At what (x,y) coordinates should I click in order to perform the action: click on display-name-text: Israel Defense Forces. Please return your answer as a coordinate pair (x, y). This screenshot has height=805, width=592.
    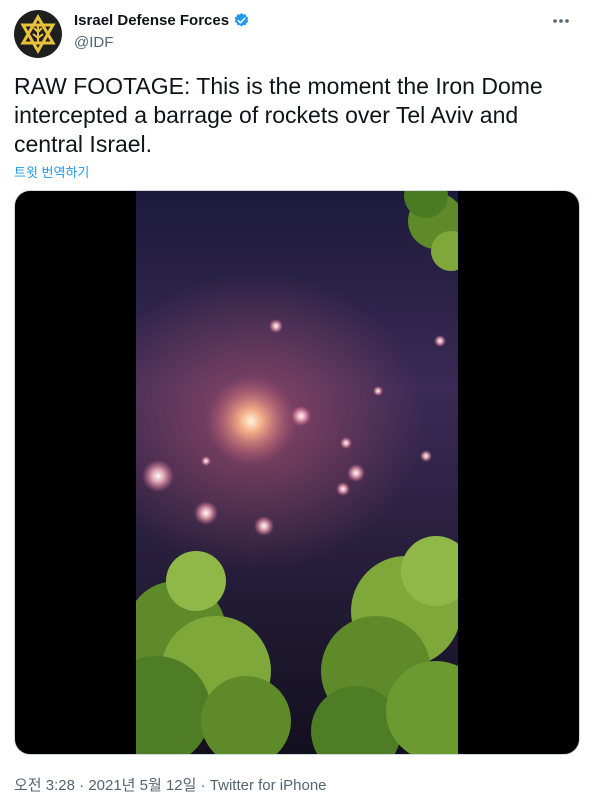
    Looking at the image, I should click on (152, 20).